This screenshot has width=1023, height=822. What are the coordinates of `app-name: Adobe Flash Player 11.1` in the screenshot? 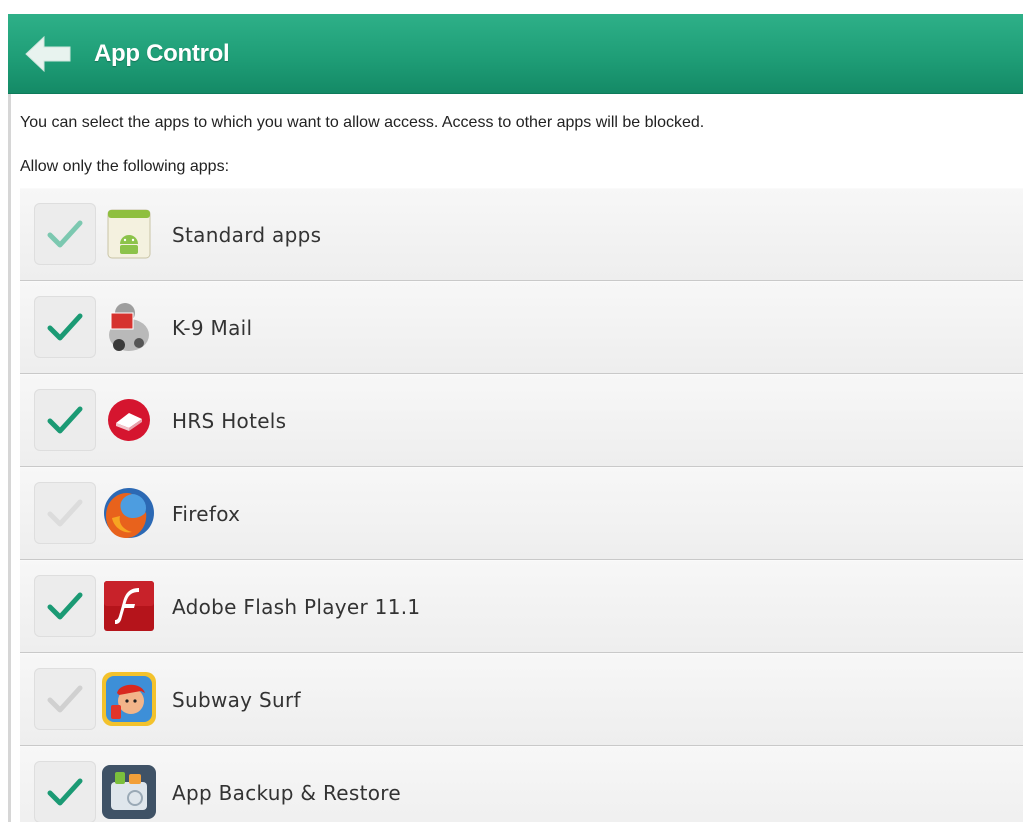 It's located at (296, 607).